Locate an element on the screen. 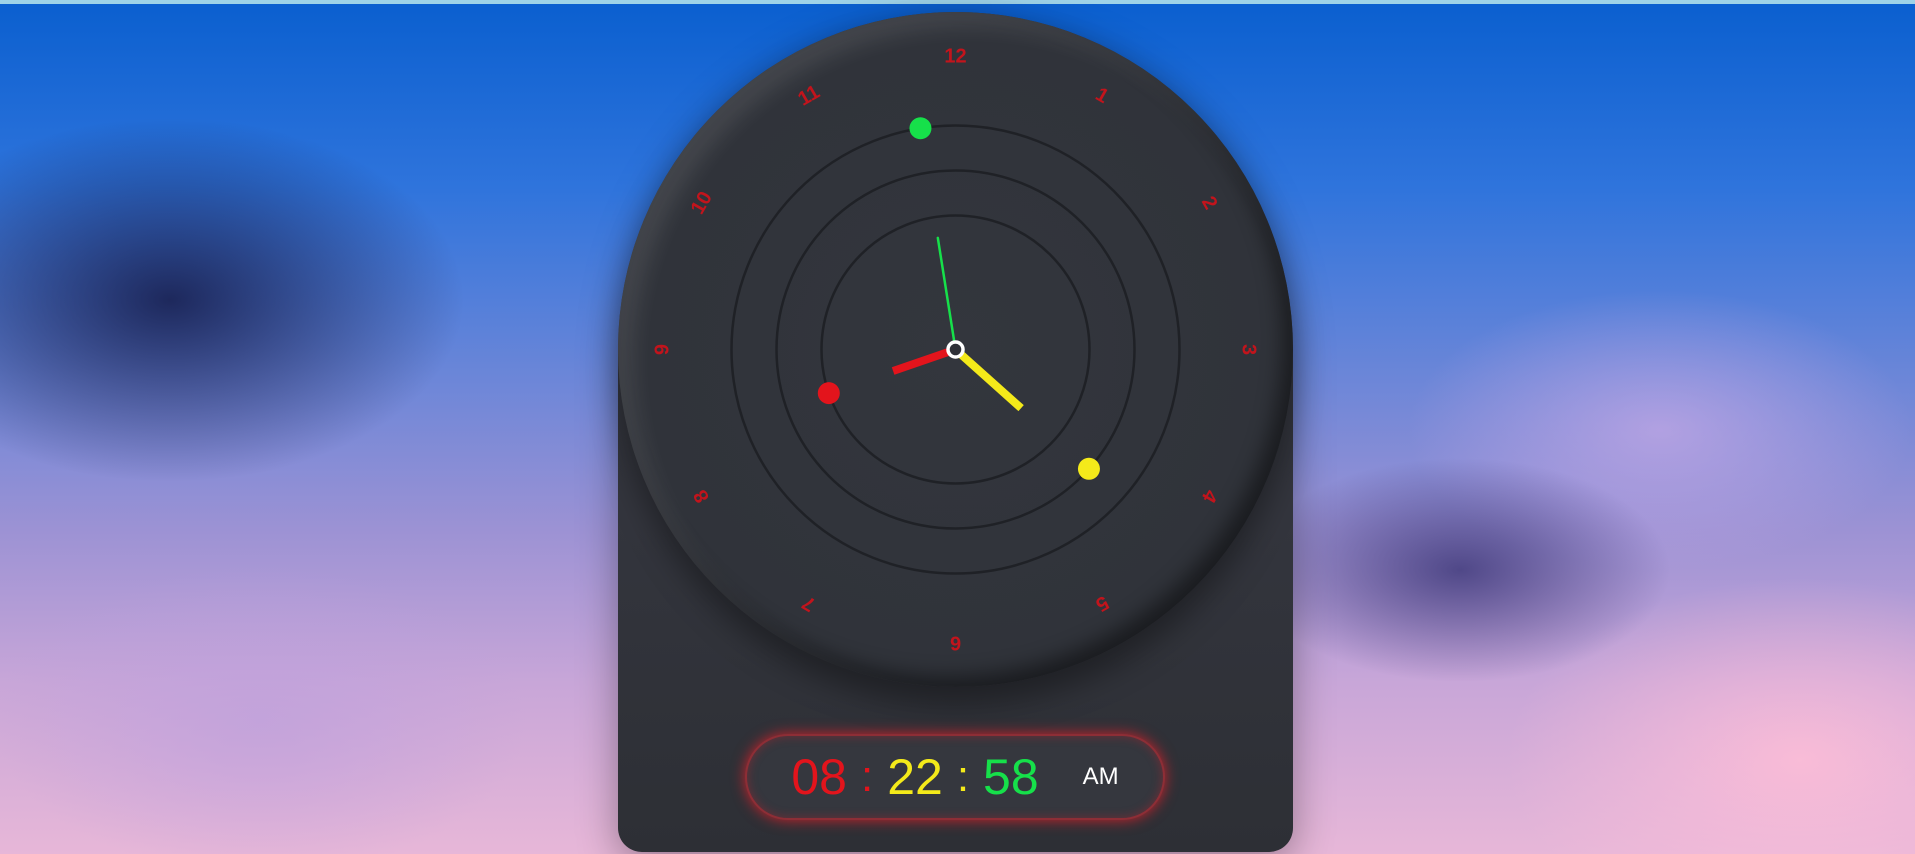  digital-minutes: 22 is located at coordinates (915, 777).